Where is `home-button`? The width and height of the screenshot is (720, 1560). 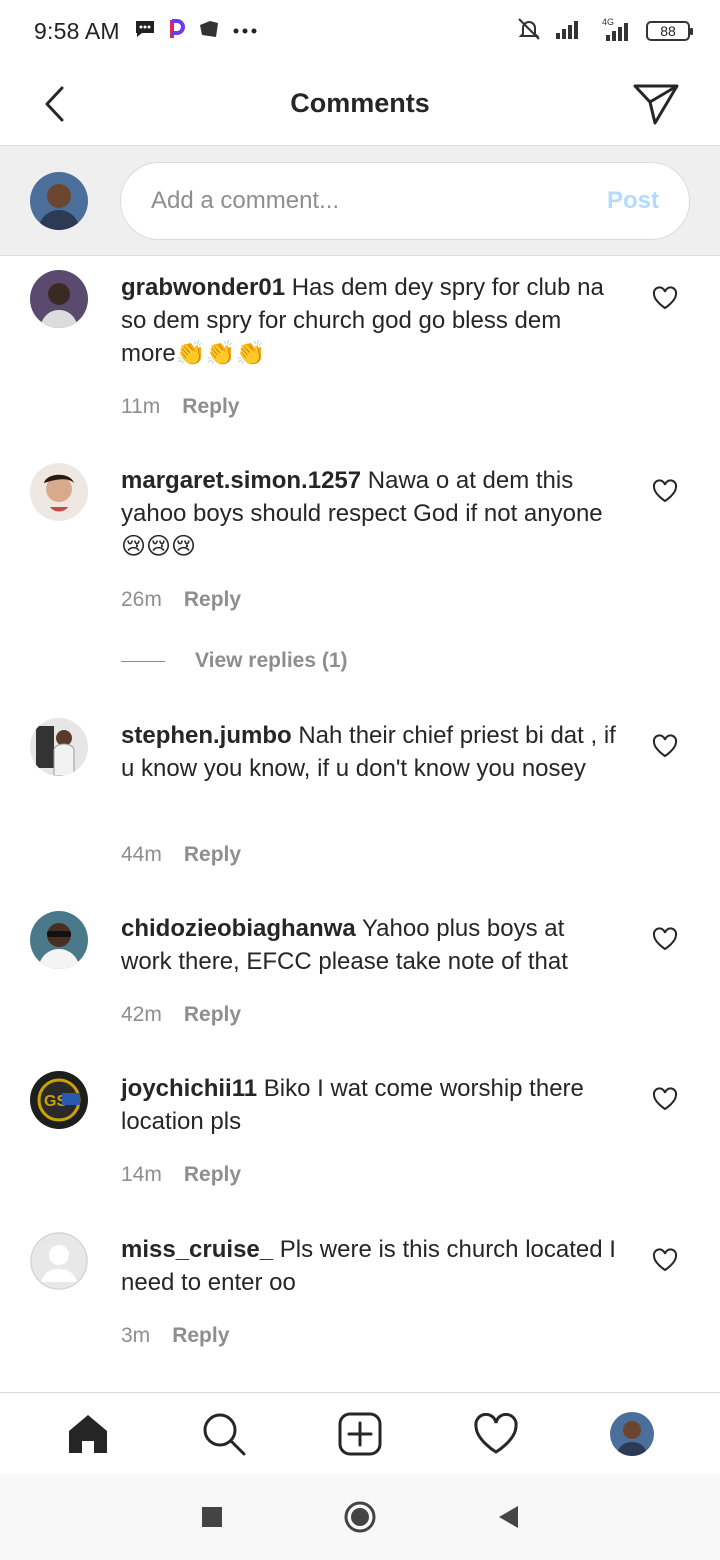 home-button is located at coordinates (360, 1517).